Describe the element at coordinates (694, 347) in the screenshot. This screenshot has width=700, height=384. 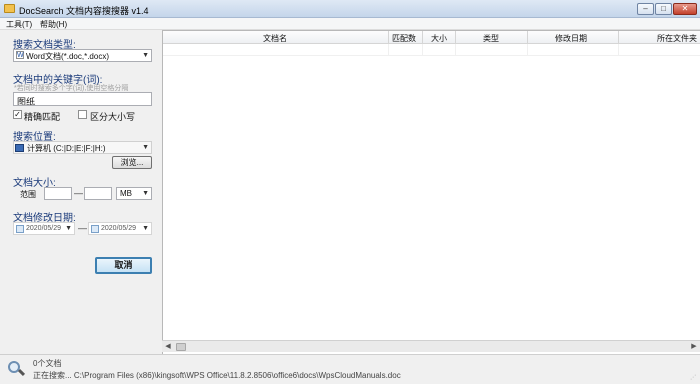
I see `scroll-right-icon: ▶` at that location.